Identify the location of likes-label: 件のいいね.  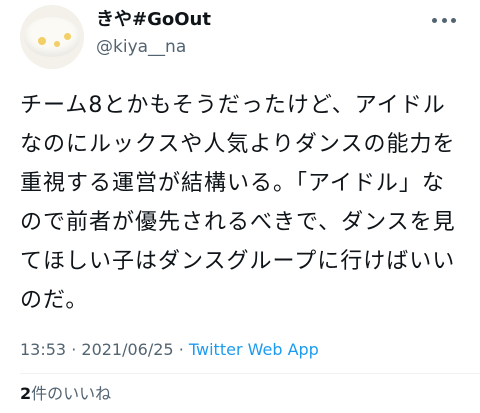
(71, 393).